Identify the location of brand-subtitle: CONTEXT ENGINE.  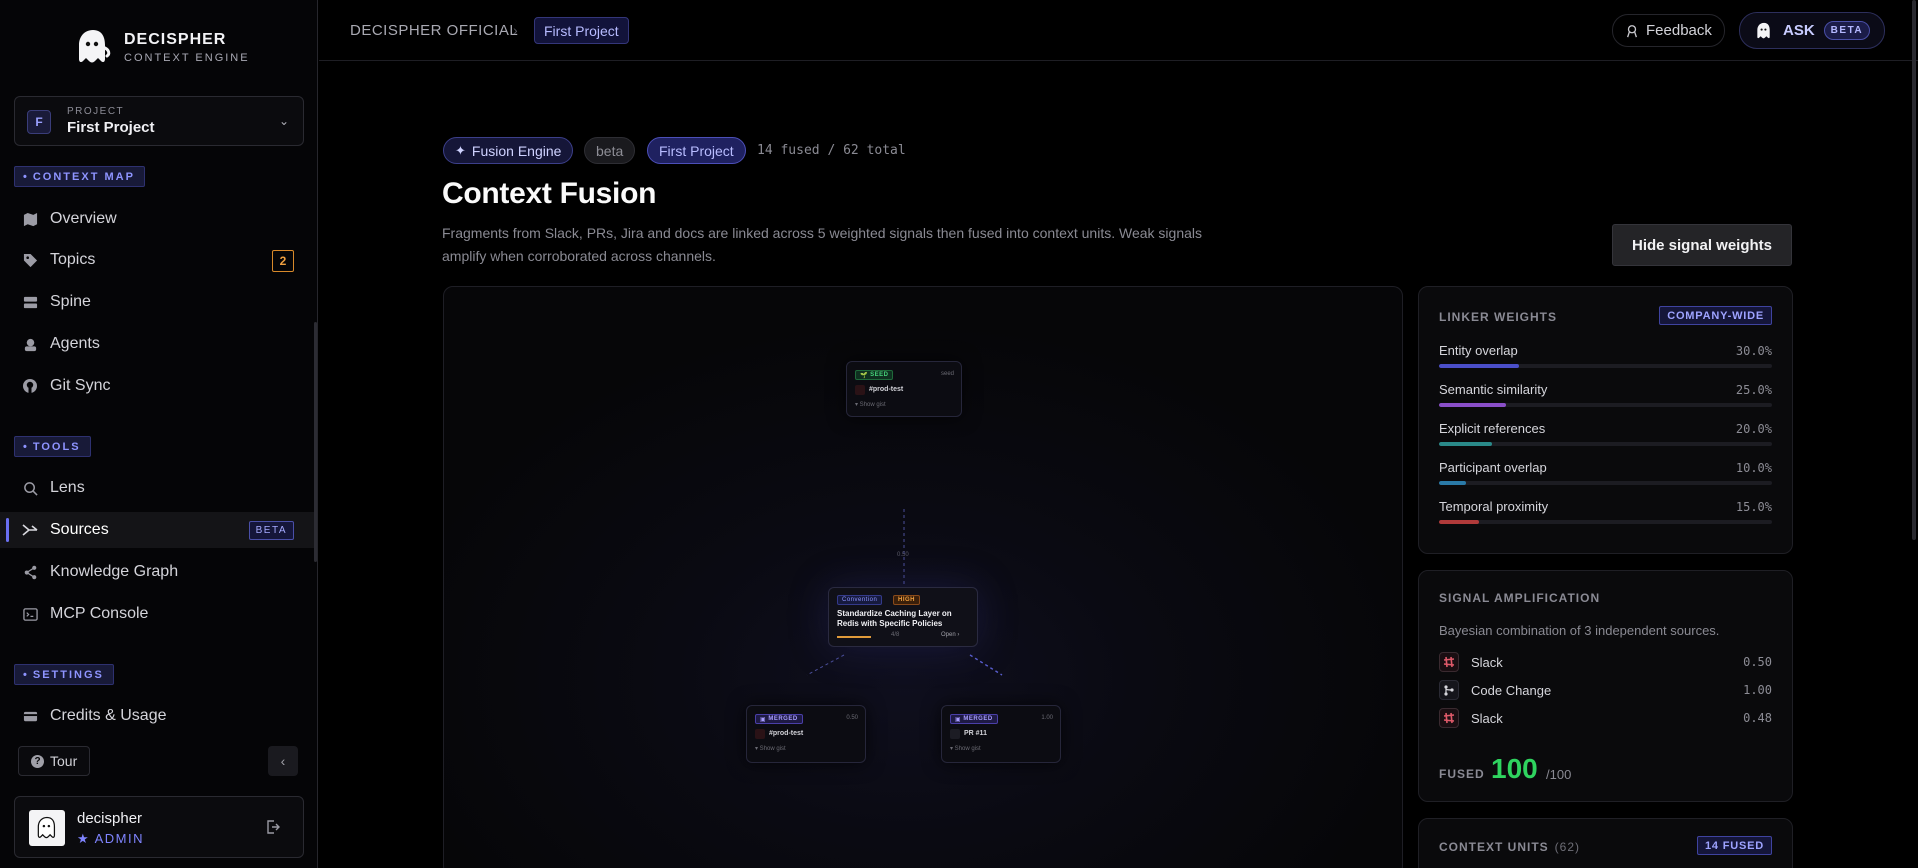
(187, 57).